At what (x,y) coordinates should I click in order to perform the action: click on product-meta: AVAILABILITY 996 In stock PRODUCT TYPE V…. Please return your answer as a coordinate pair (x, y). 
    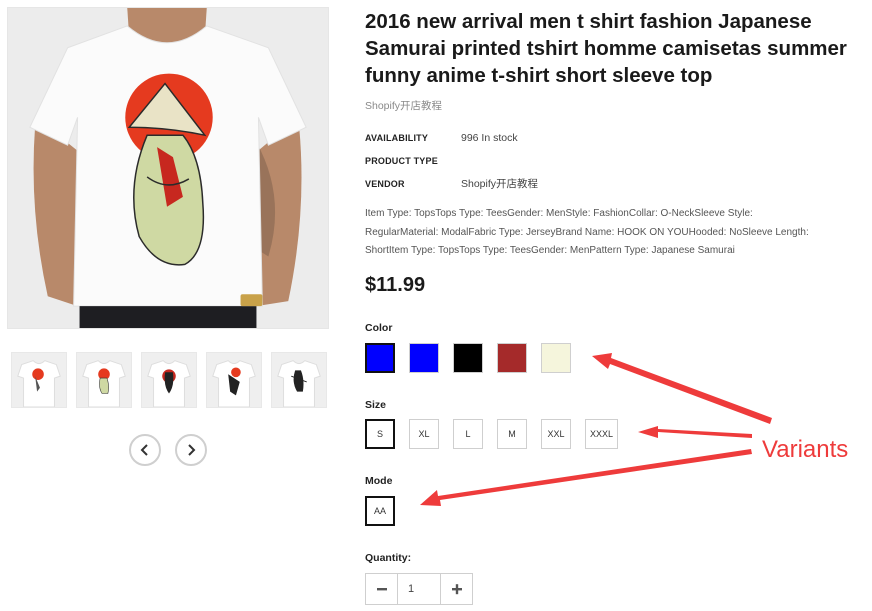
    Looking at the image, I should click on (451, 160).